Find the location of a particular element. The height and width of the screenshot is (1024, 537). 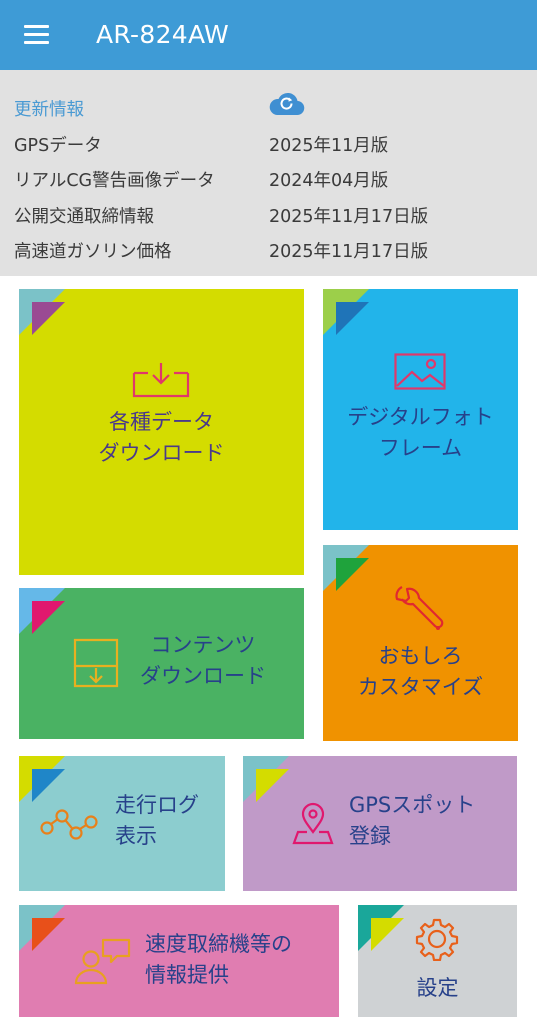

tile-customize: おもしろ カスタマイズ is located at coordinates (420, 643).